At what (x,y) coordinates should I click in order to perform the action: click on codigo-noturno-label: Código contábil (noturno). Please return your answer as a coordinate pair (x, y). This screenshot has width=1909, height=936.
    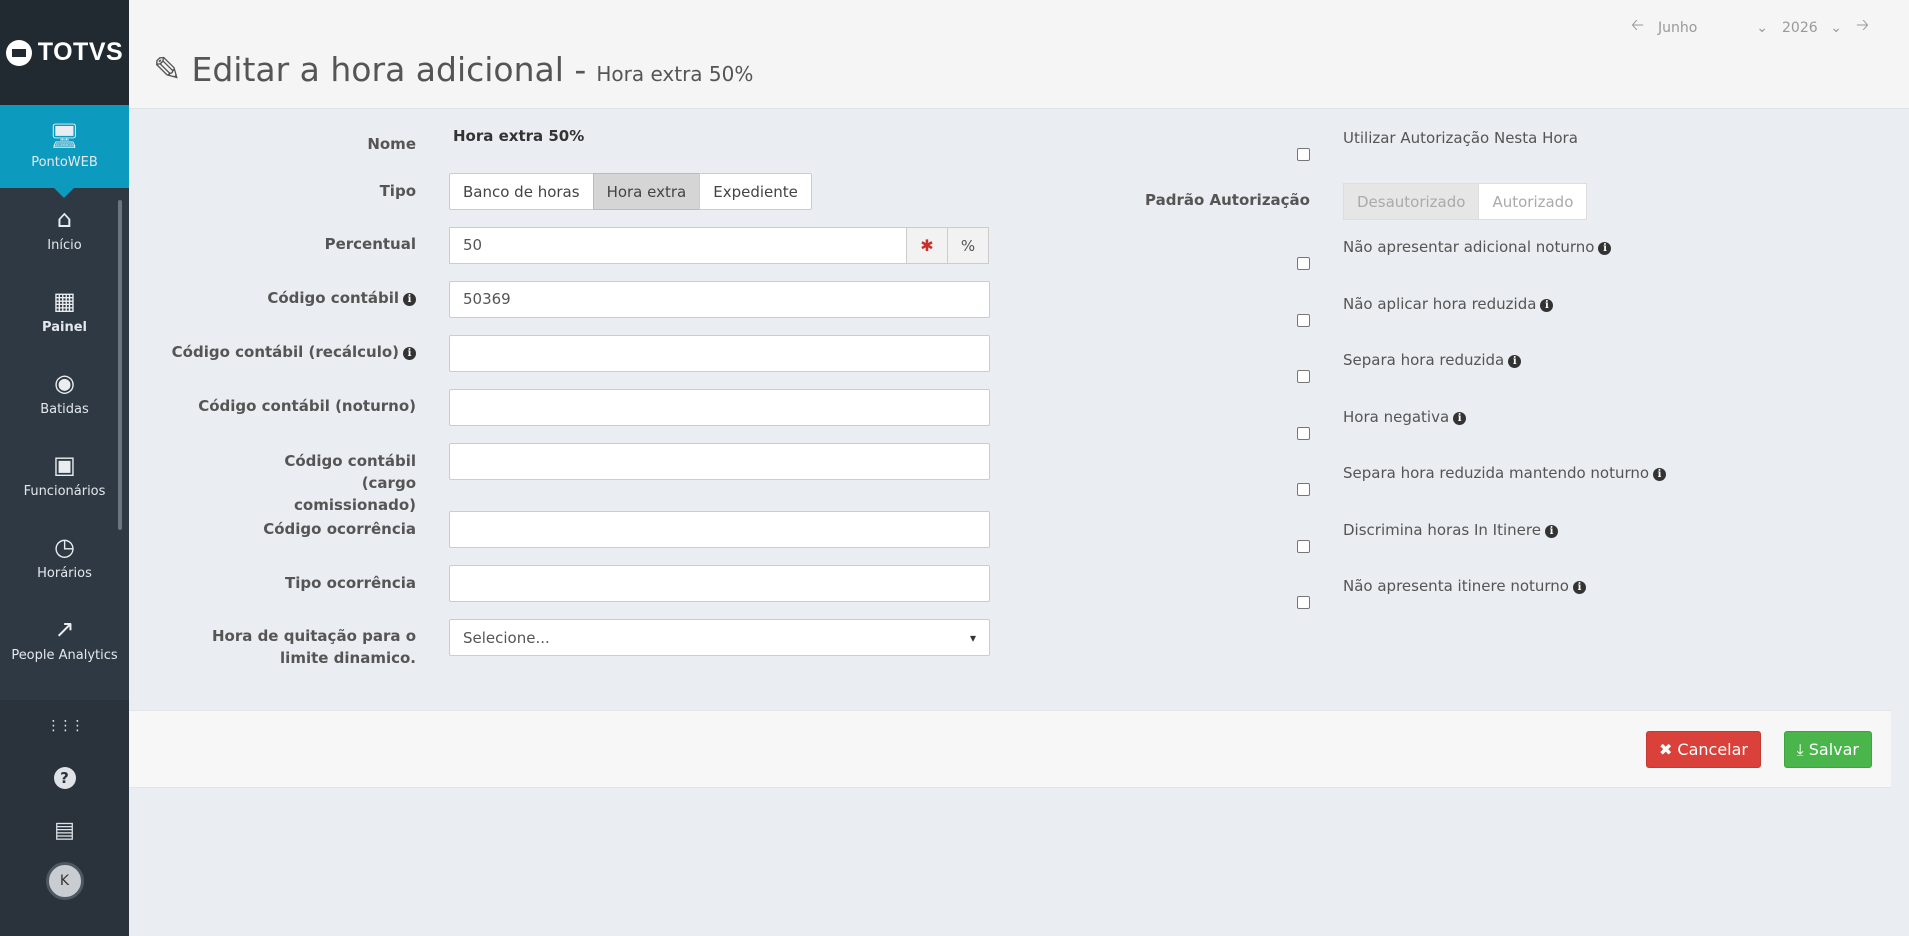
    Looking at the image, I should click on (307, 406).